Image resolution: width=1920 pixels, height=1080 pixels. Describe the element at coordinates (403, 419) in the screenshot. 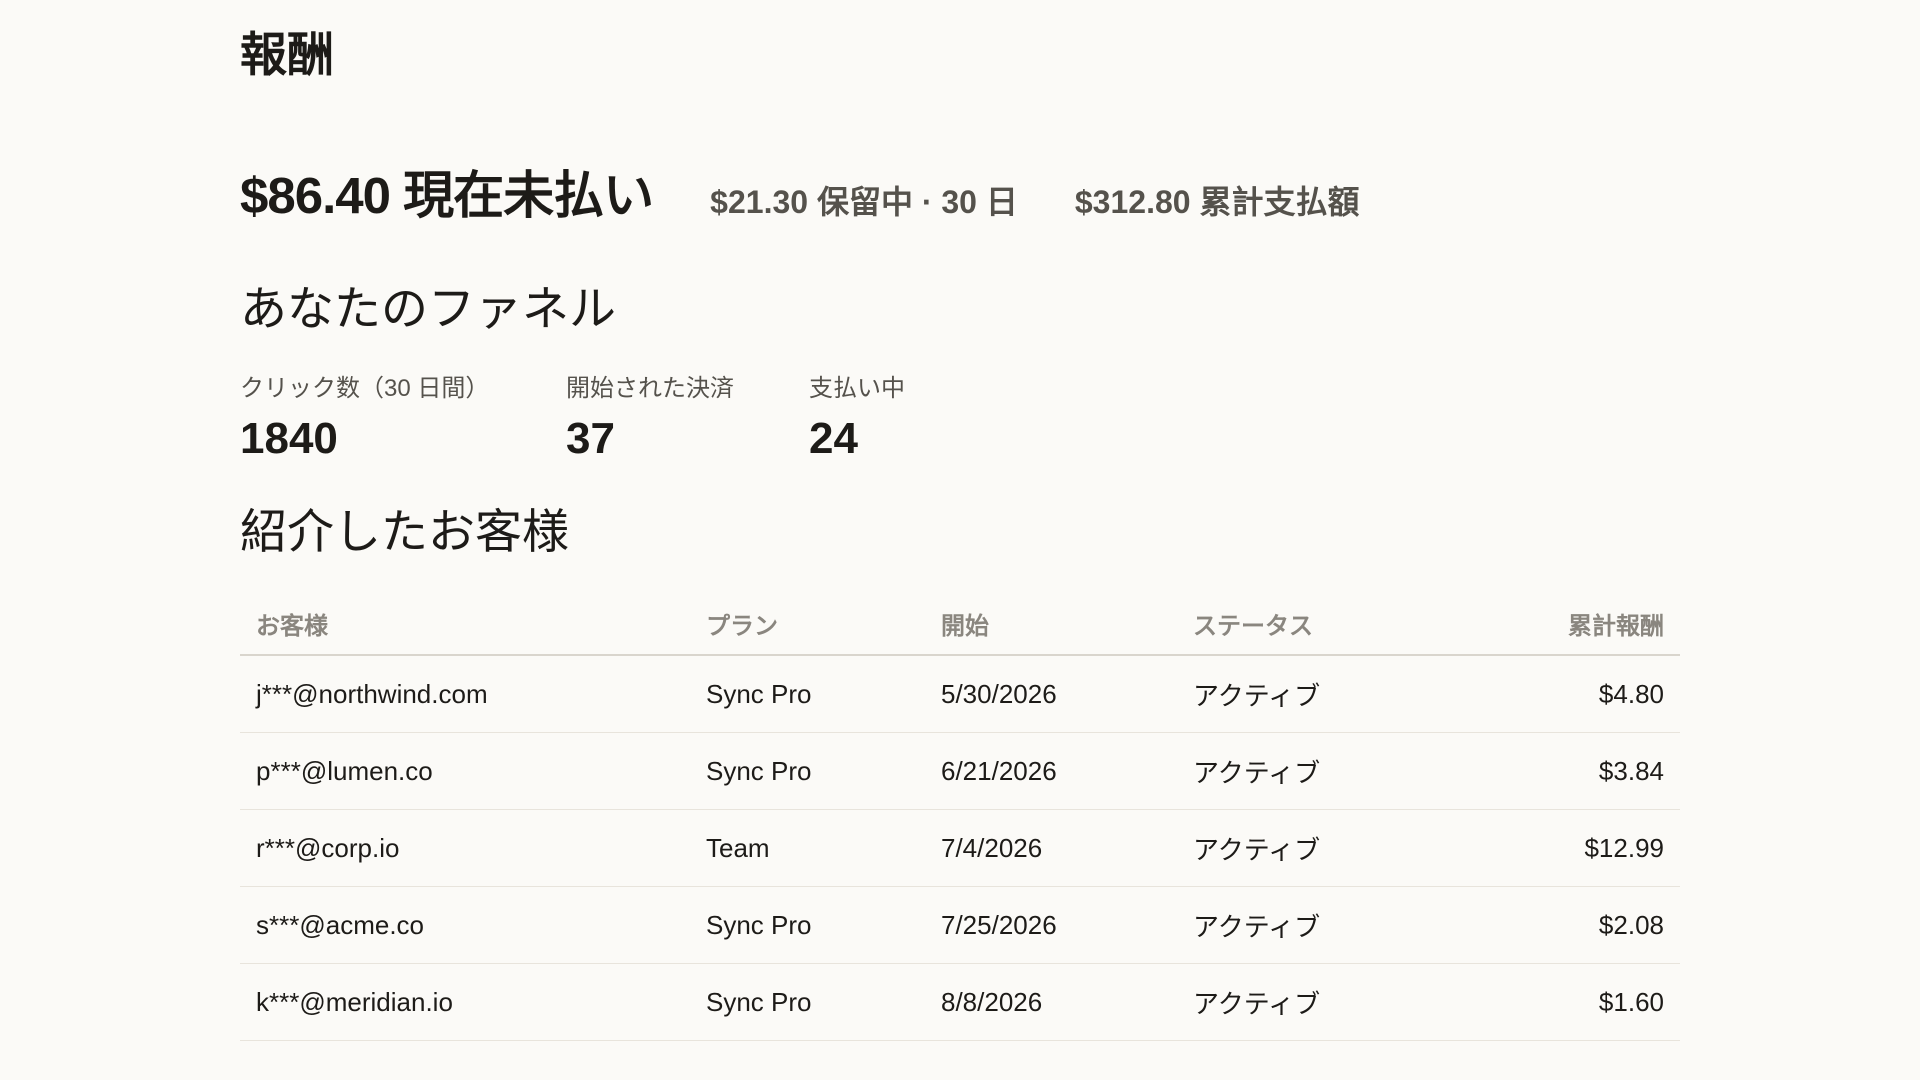

I see `funnel-stat-clicks: クリック数（30 日間） 1840` at that location.